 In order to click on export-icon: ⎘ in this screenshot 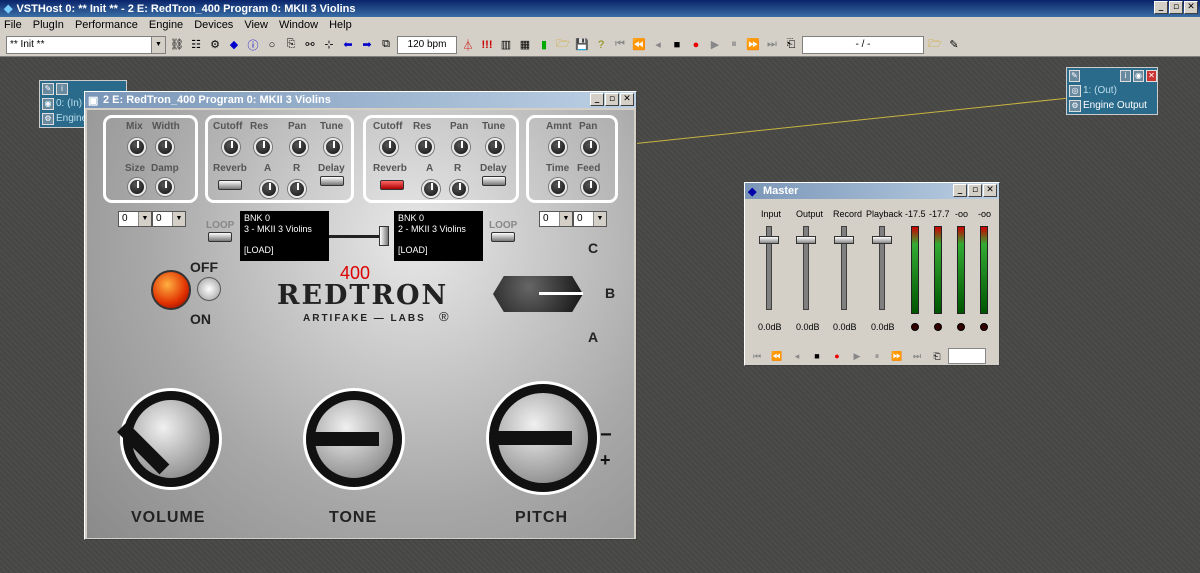, I will do `click(291, 45)`.